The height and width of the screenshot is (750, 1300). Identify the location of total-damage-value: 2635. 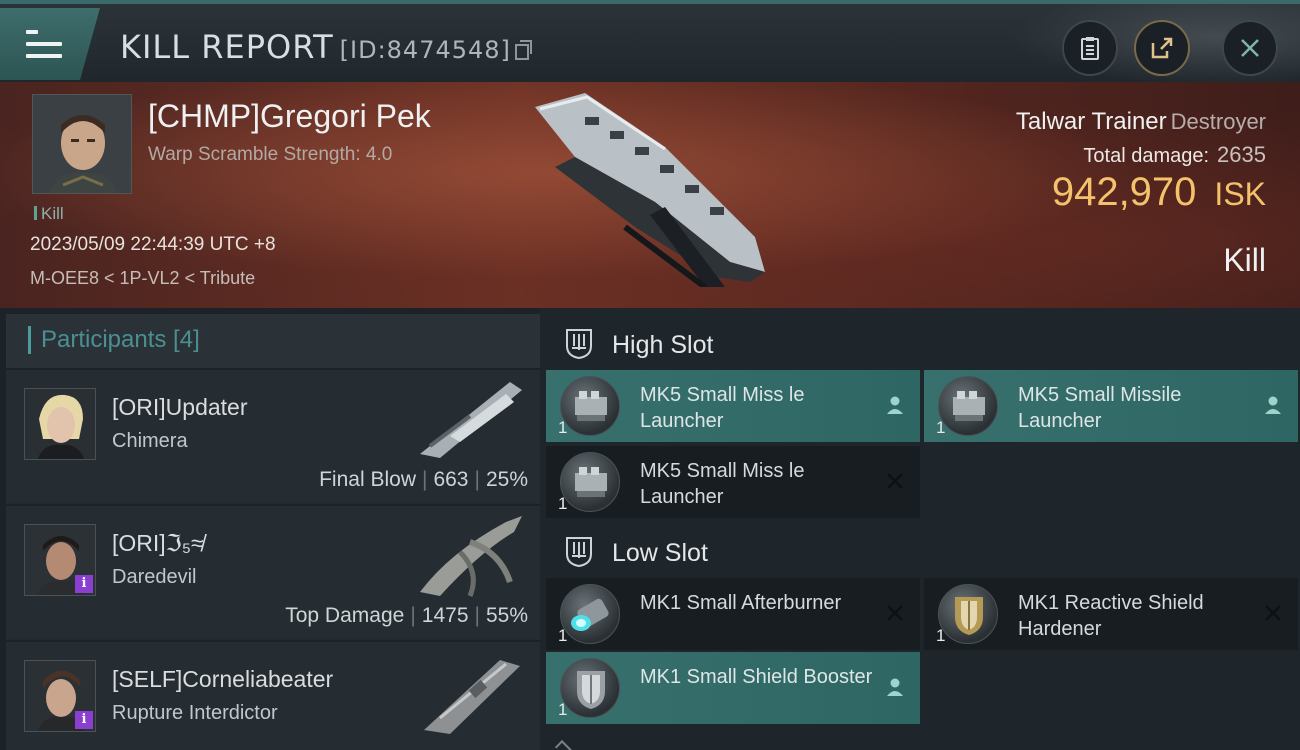
(1241, 154).